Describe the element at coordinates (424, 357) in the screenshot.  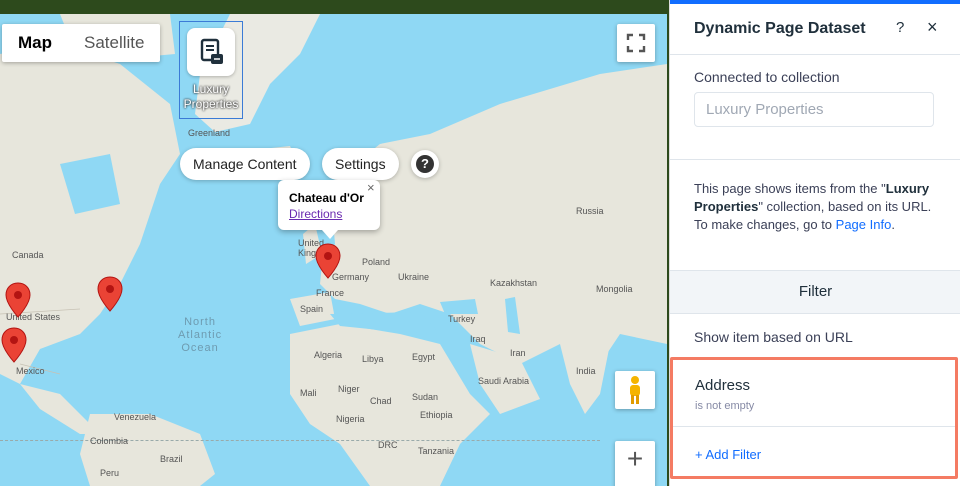
I see `map-label-egypt: Egypt` at that location.